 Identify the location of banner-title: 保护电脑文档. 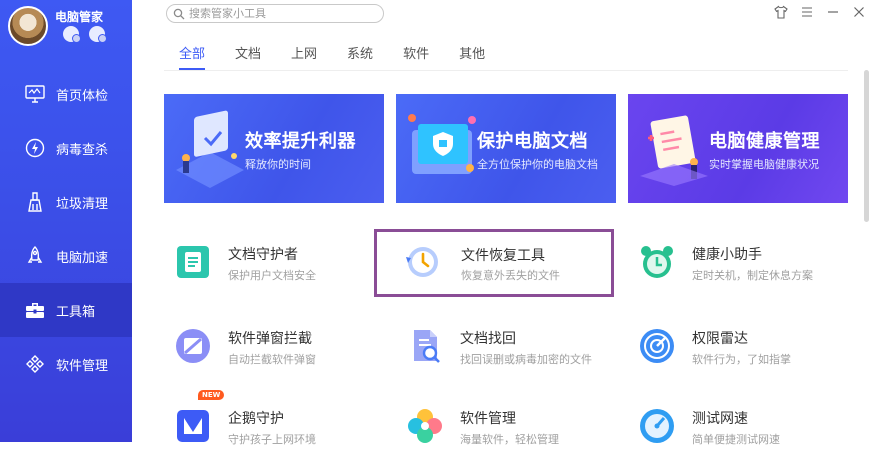
(532, 141).